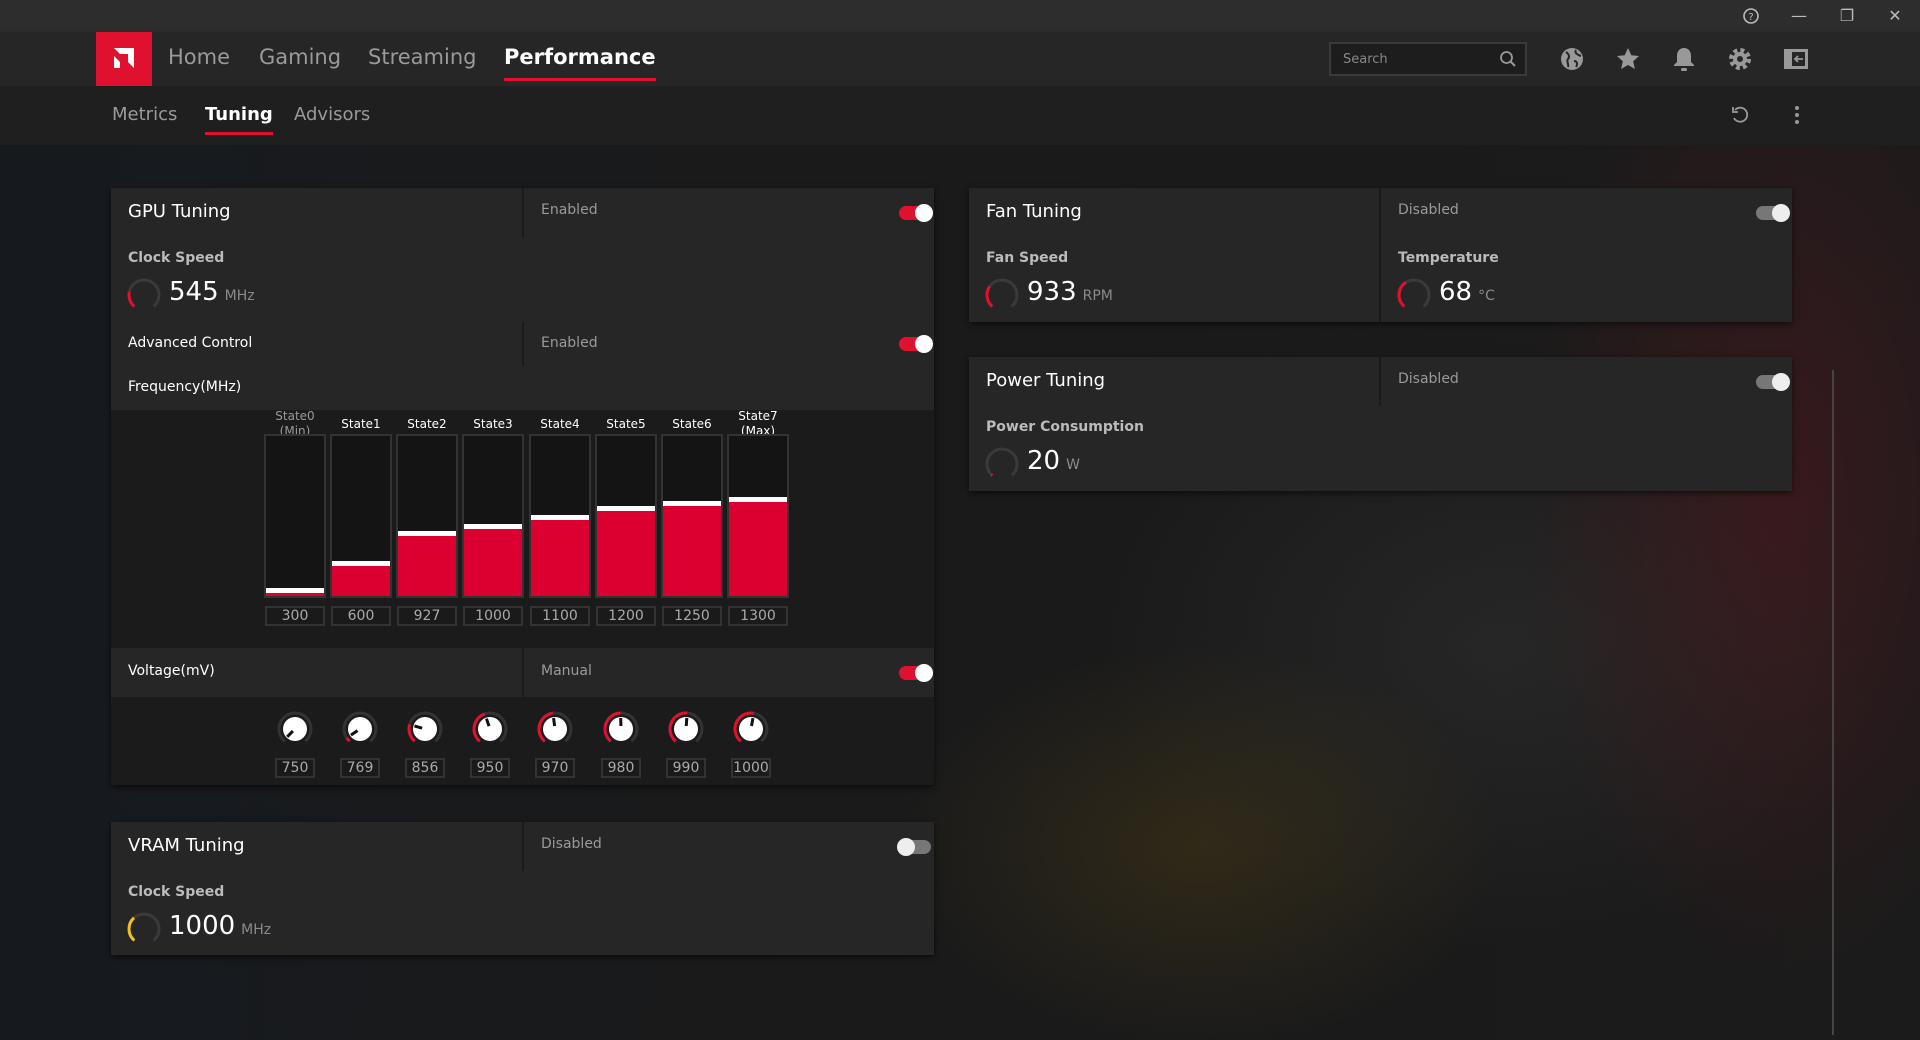 This screenshot has width=1920, height=1040. Describe the element at coordinates (144, 114) in the screenshot. I see `tab-metrics: Metrics` at that location.